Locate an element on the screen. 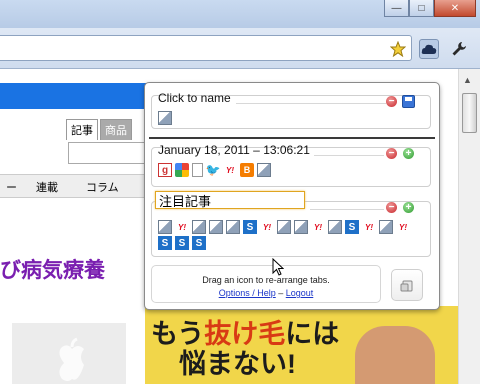  tab-articles: 記事 is located at coordinates (82, 129).